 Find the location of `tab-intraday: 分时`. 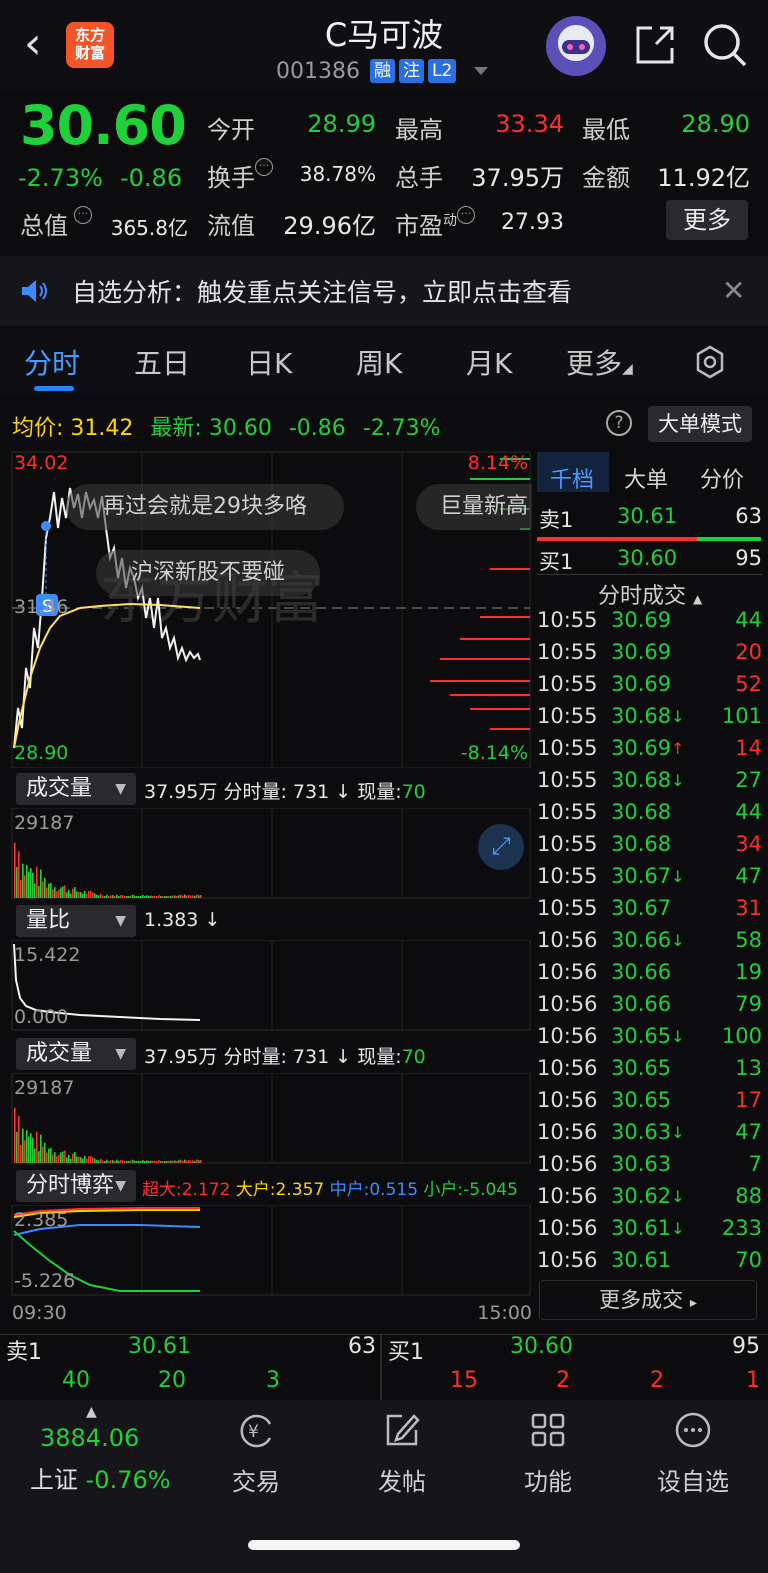

tab-intraday: 分时 is located at coordinates (52, 362).